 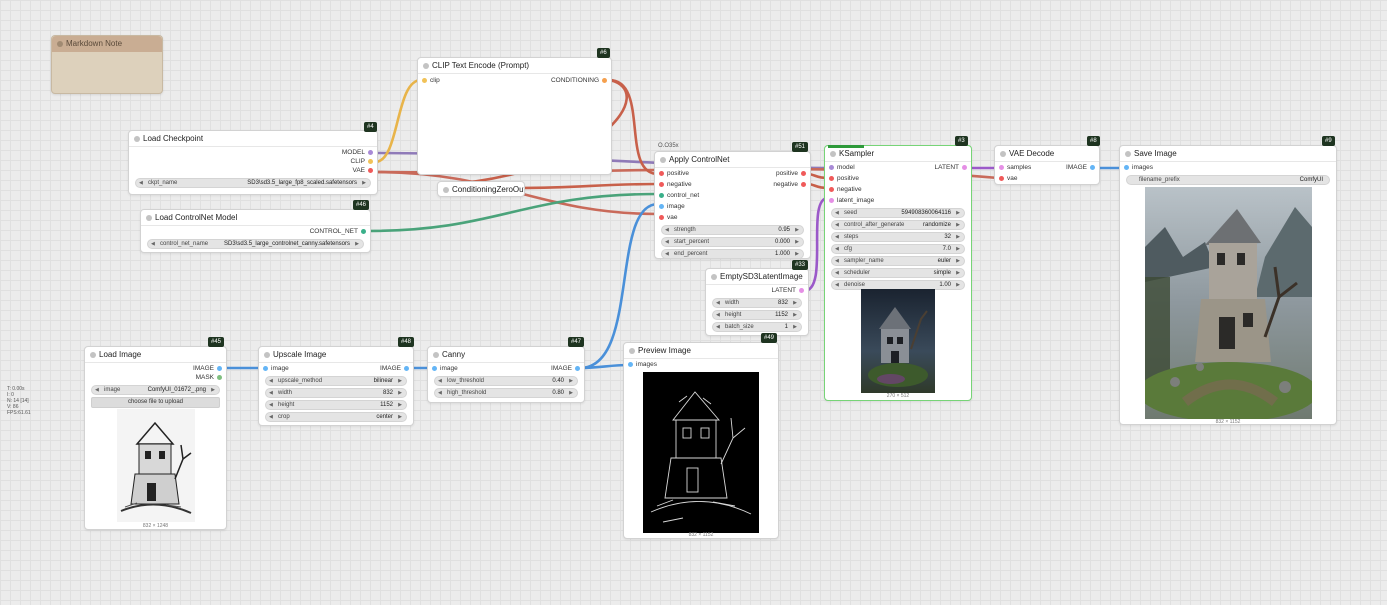 I want to click on sampler-name-combo: ◀ sampler_name euler ▶, so click(x=898, y=261).